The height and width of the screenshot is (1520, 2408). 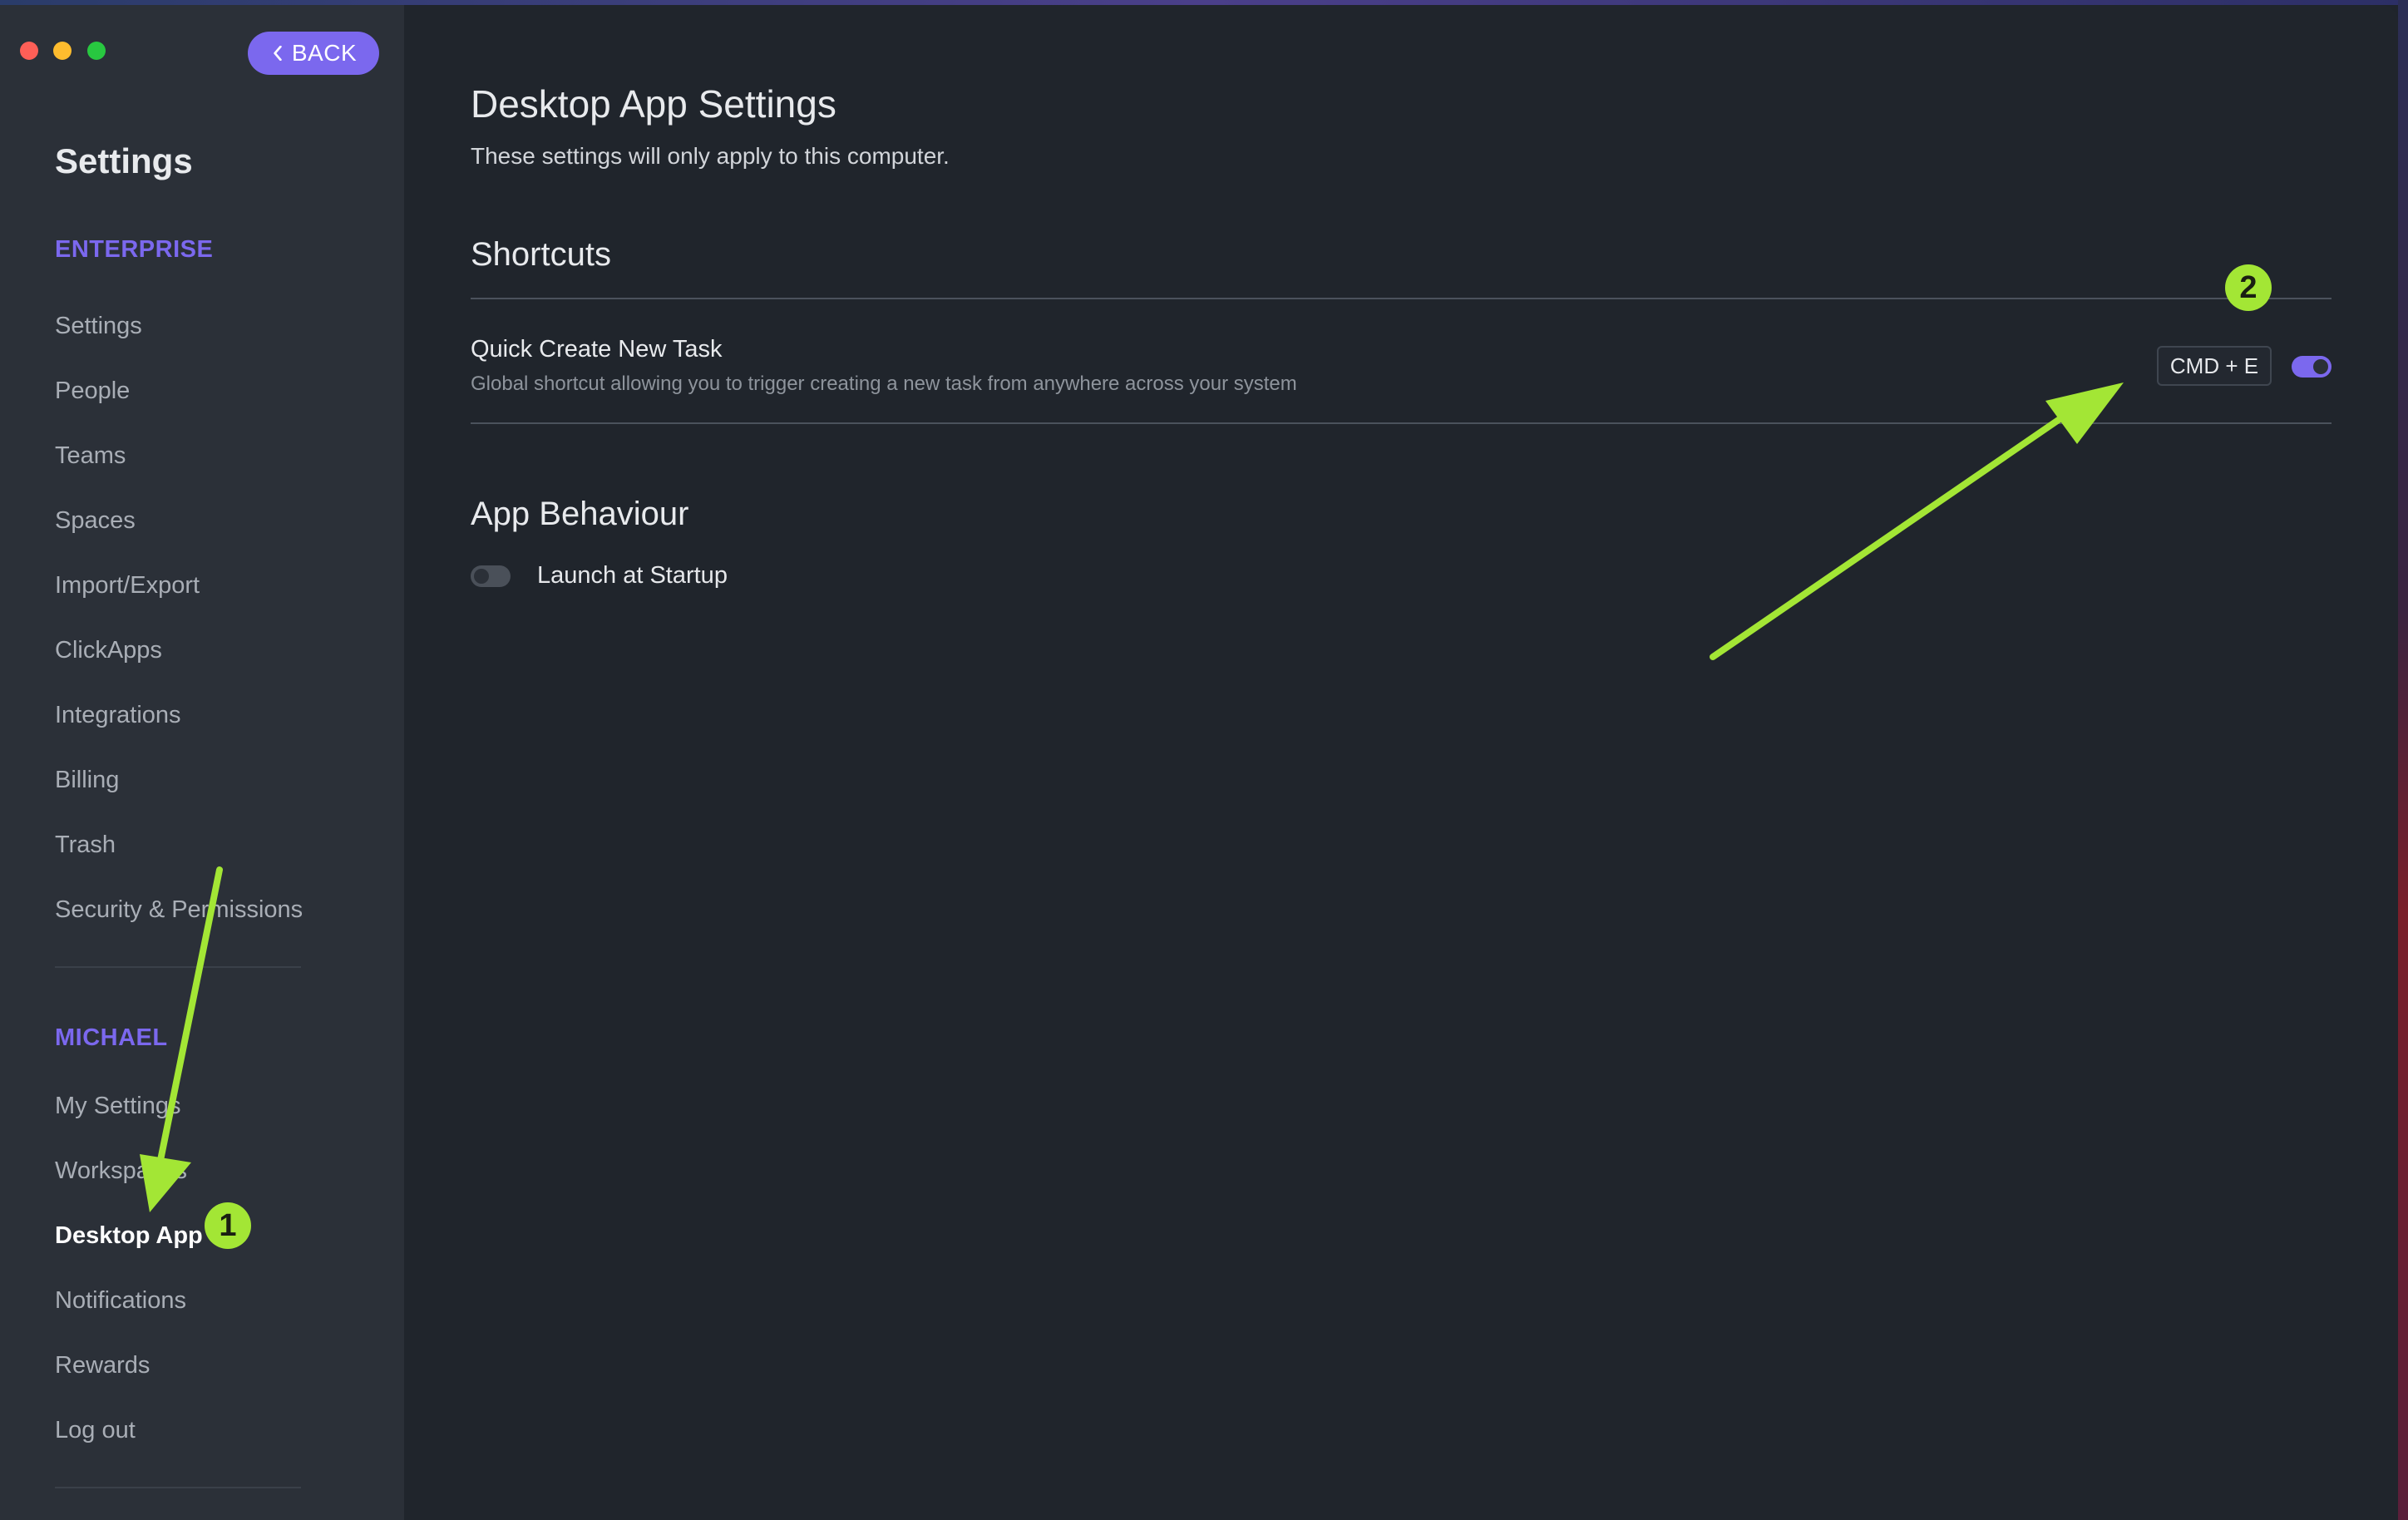 I want to click on sidebar-section-user: MICHAEL, so click(x=112, y=1037).